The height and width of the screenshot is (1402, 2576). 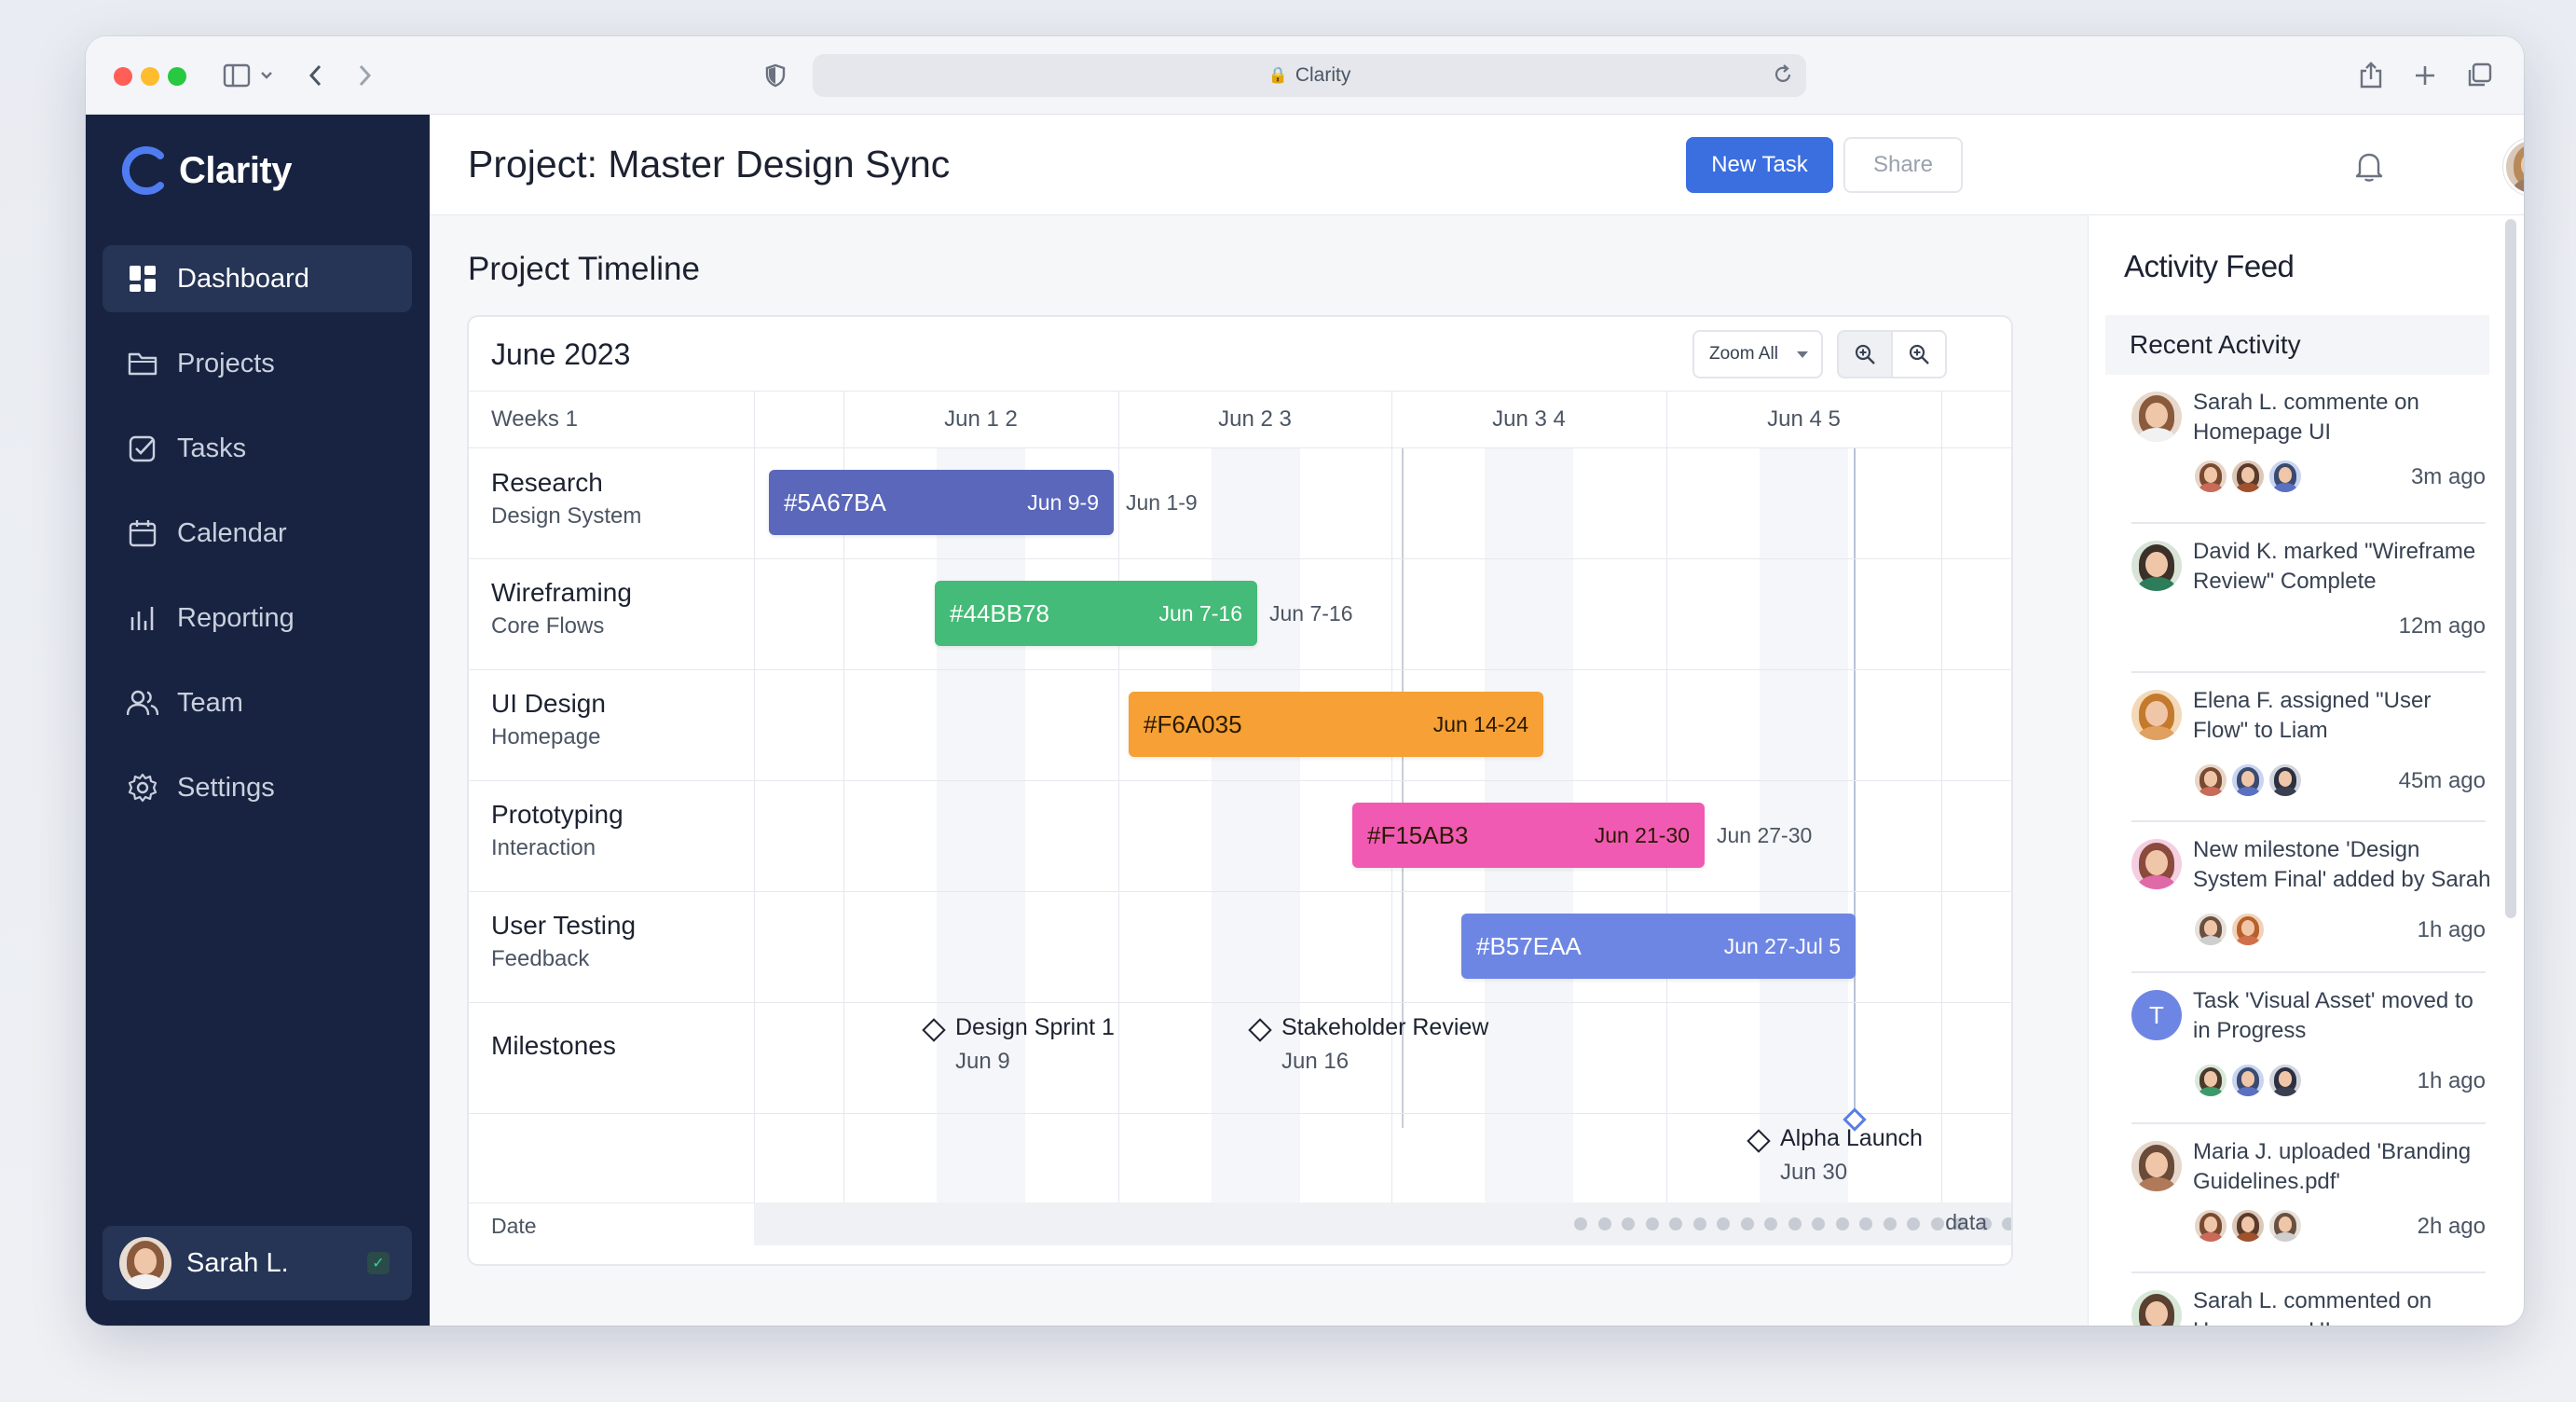 What do you see at coordinates (1018, 1044) in the screenshot?
I see `milestone-design-sprint: Design Sprint 1 Jun 9` at bounding box center [1018, 1044].